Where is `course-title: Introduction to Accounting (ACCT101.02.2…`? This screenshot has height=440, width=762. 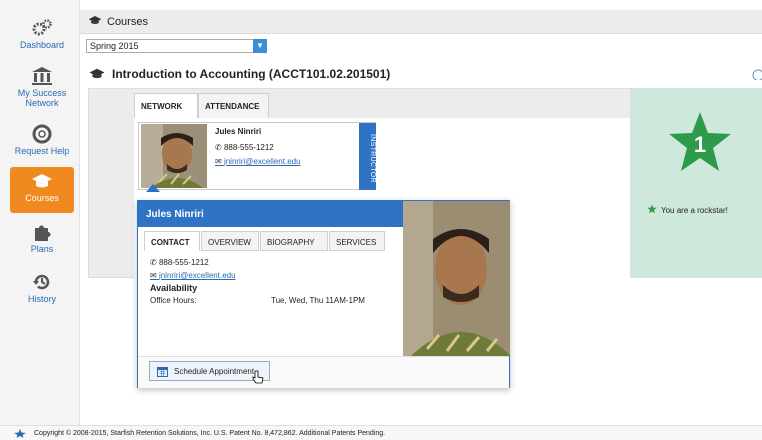 course-title: Introduction to Accounting (ACCT101.02.2… is located at coordinates (251, 74).